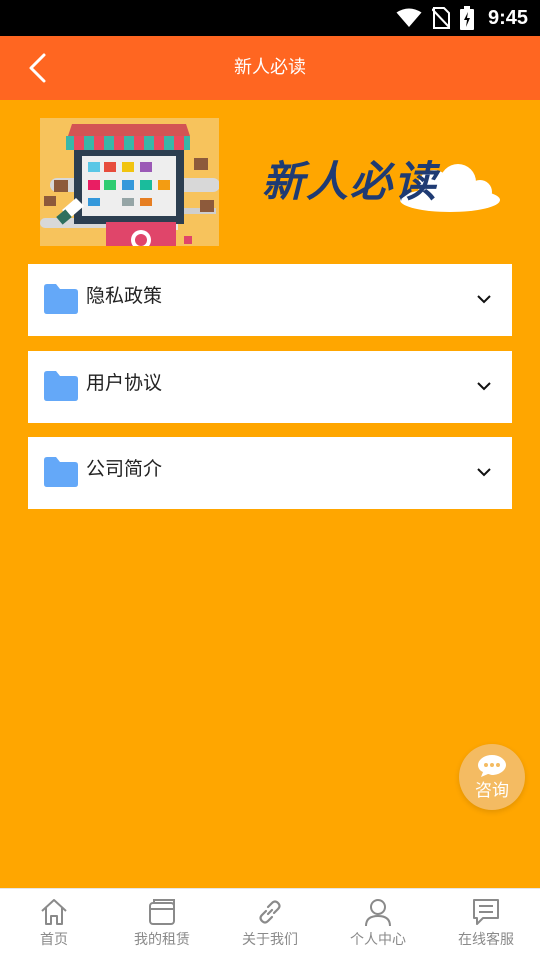 Image resolution: width=540 pixels, height=960 pixels. I want to click on nav-item-home: 首页, so click(54, 924).